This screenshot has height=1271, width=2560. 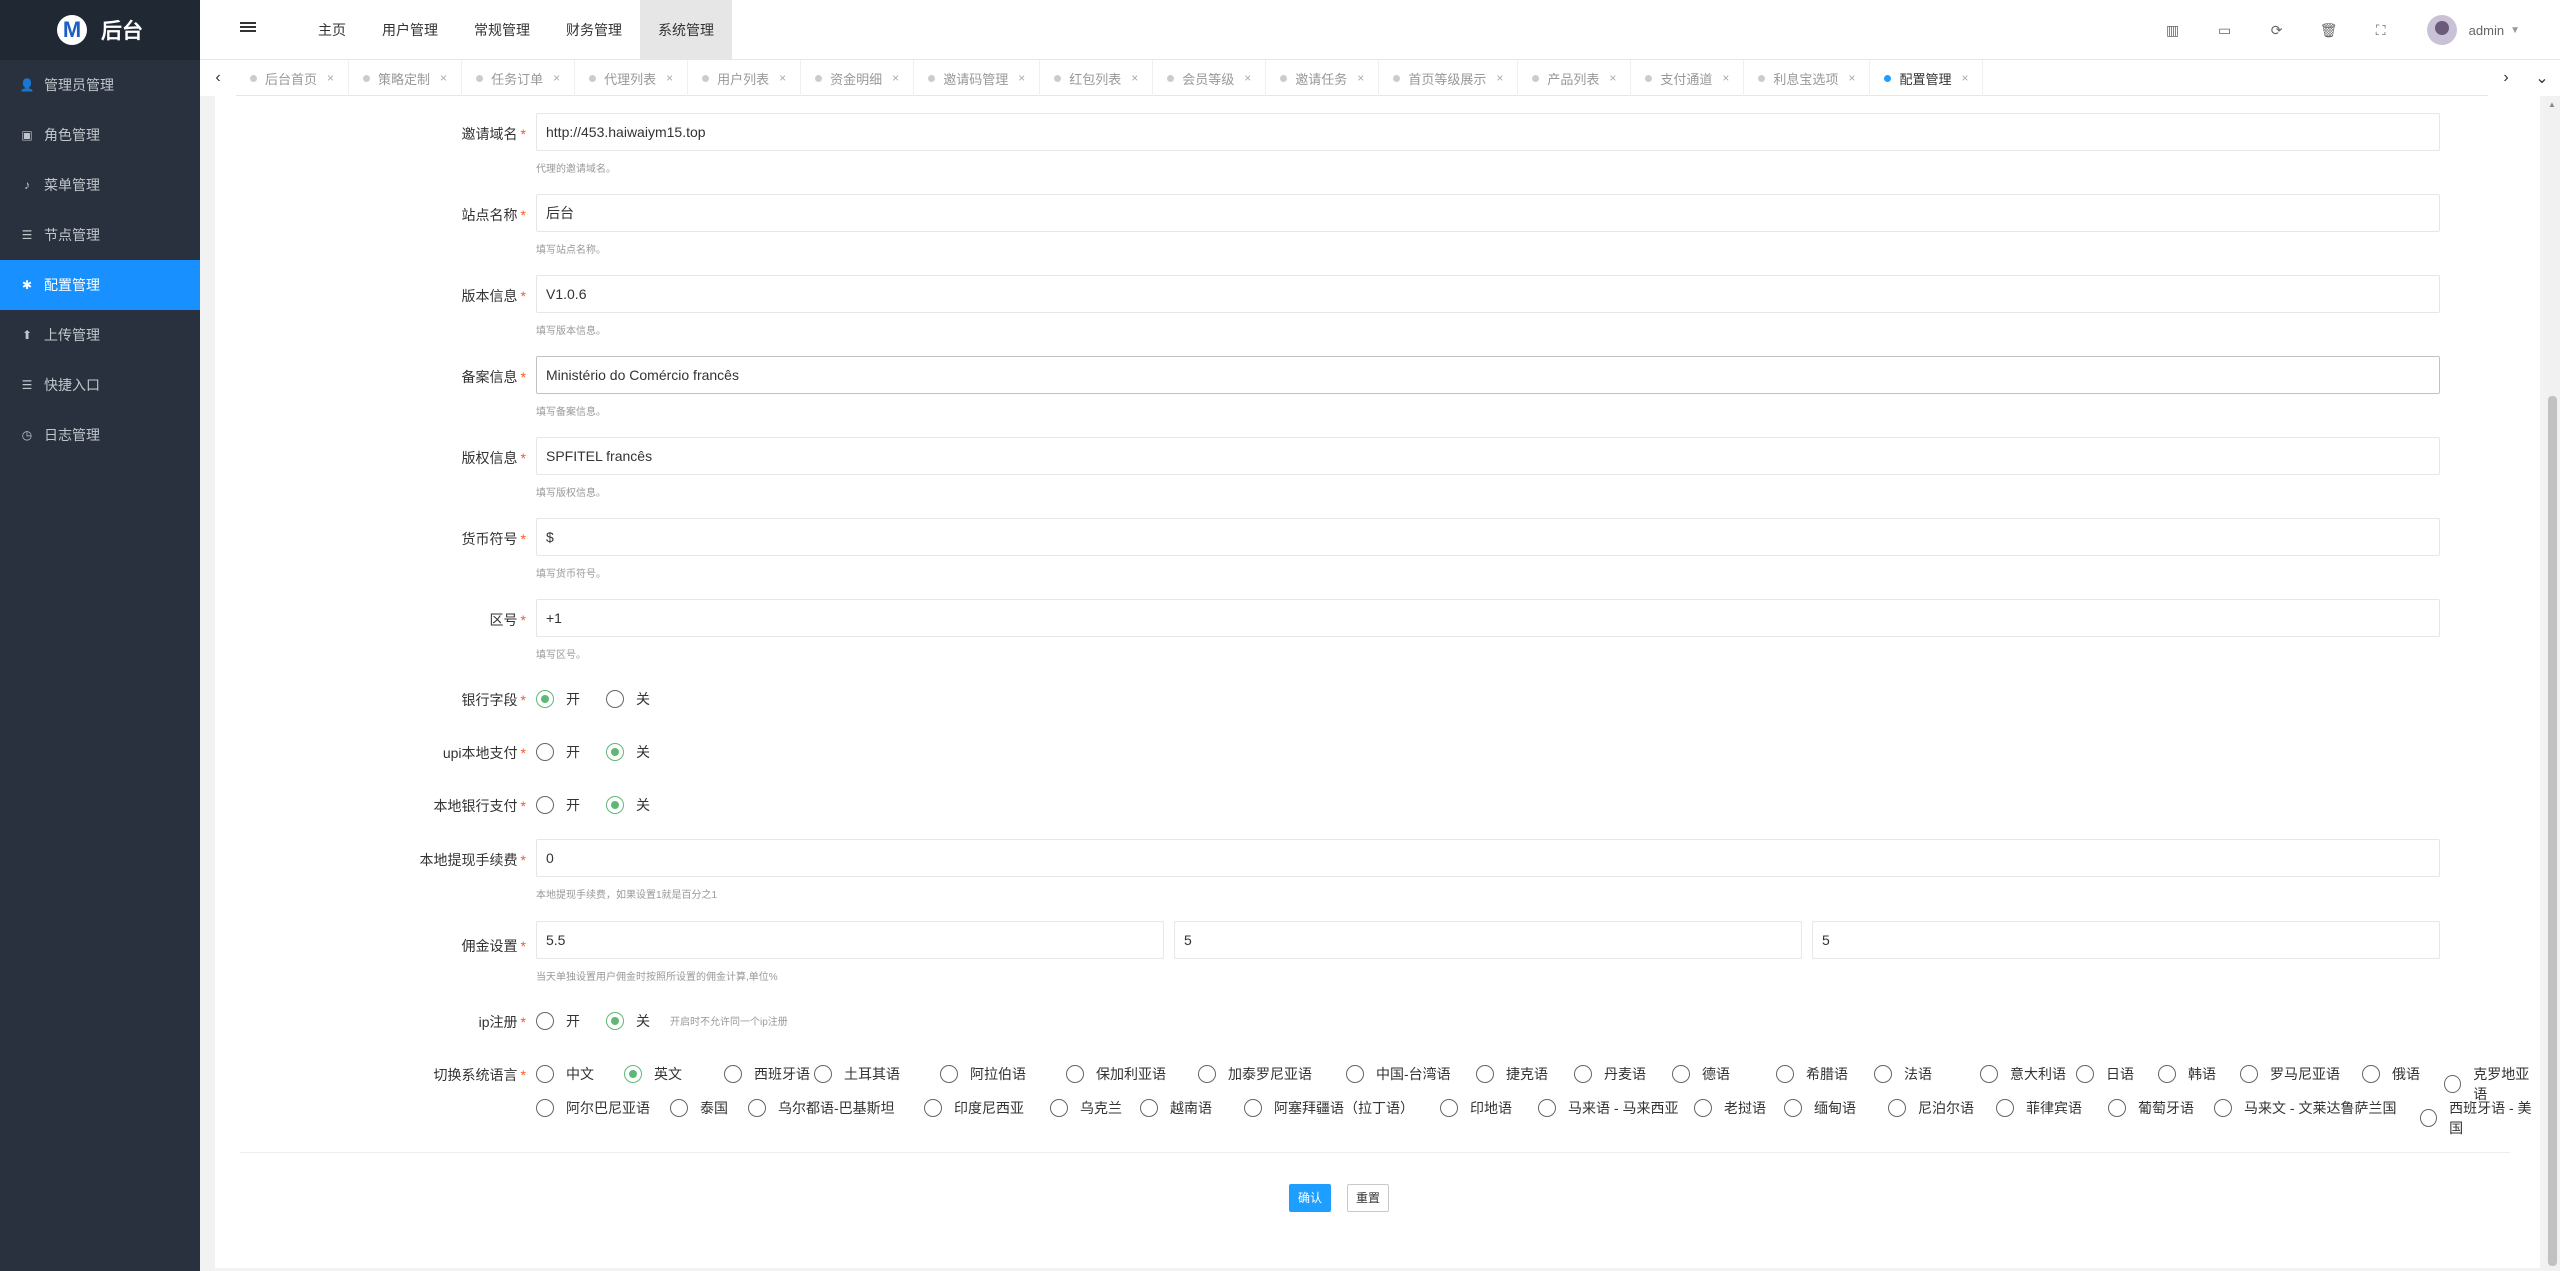 What do you see at coordinates (565, 1074) in the screenshot?
I see `language-radio: 中文` at bounding box center [565, 1074].